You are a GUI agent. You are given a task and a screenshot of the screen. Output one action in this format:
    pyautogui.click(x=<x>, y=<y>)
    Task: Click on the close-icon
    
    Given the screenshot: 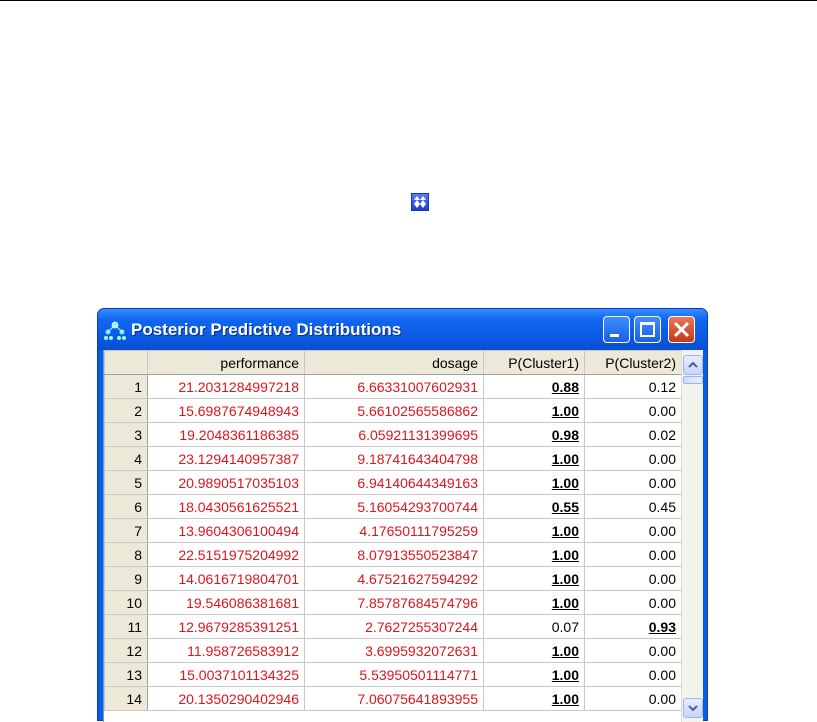 What is the action you would take?
    pyautogui.click(x=681, y=329)
    